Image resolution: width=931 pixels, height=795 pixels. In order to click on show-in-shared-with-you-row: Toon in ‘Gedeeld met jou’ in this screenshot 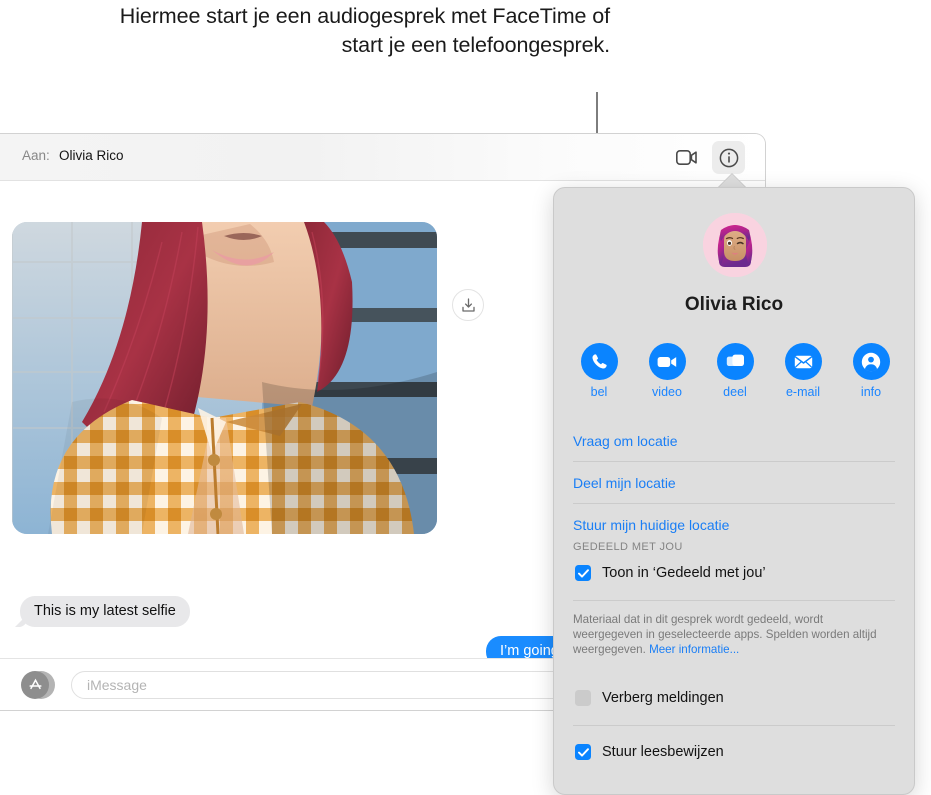, I will do `click(734, 573)`.